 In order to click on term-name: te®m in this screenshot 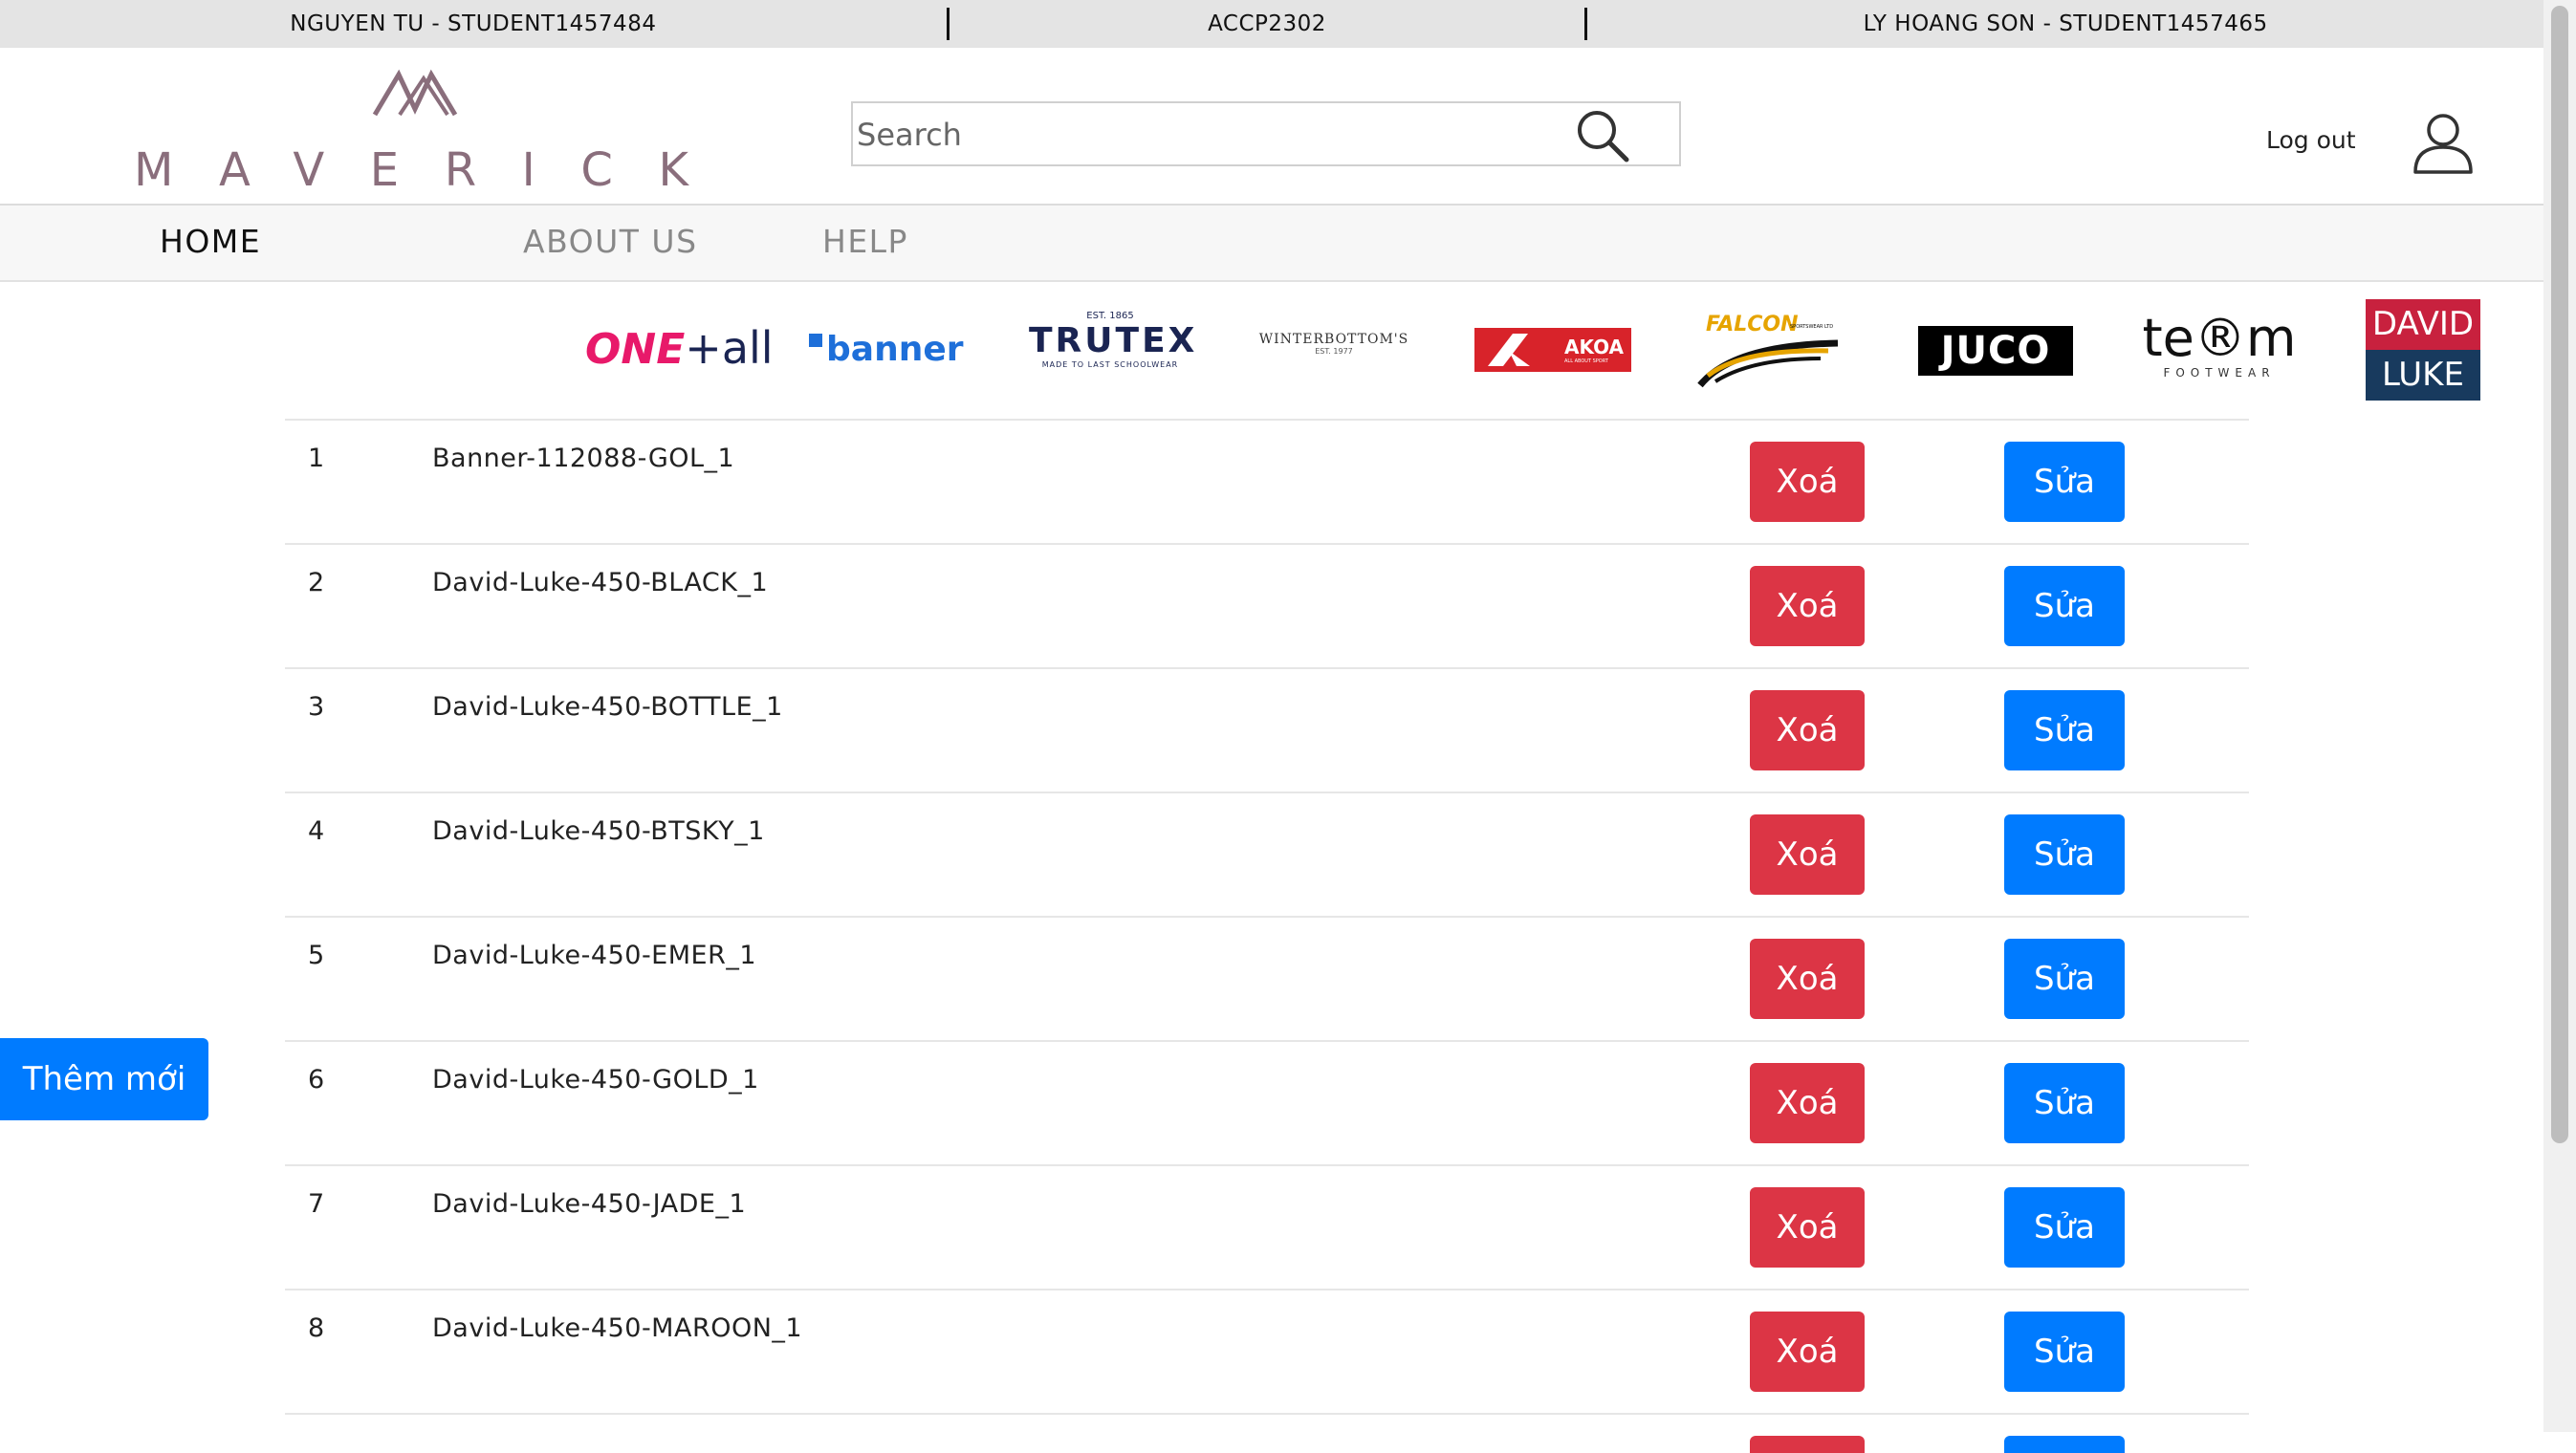, I will do `click(2219, 338)`.